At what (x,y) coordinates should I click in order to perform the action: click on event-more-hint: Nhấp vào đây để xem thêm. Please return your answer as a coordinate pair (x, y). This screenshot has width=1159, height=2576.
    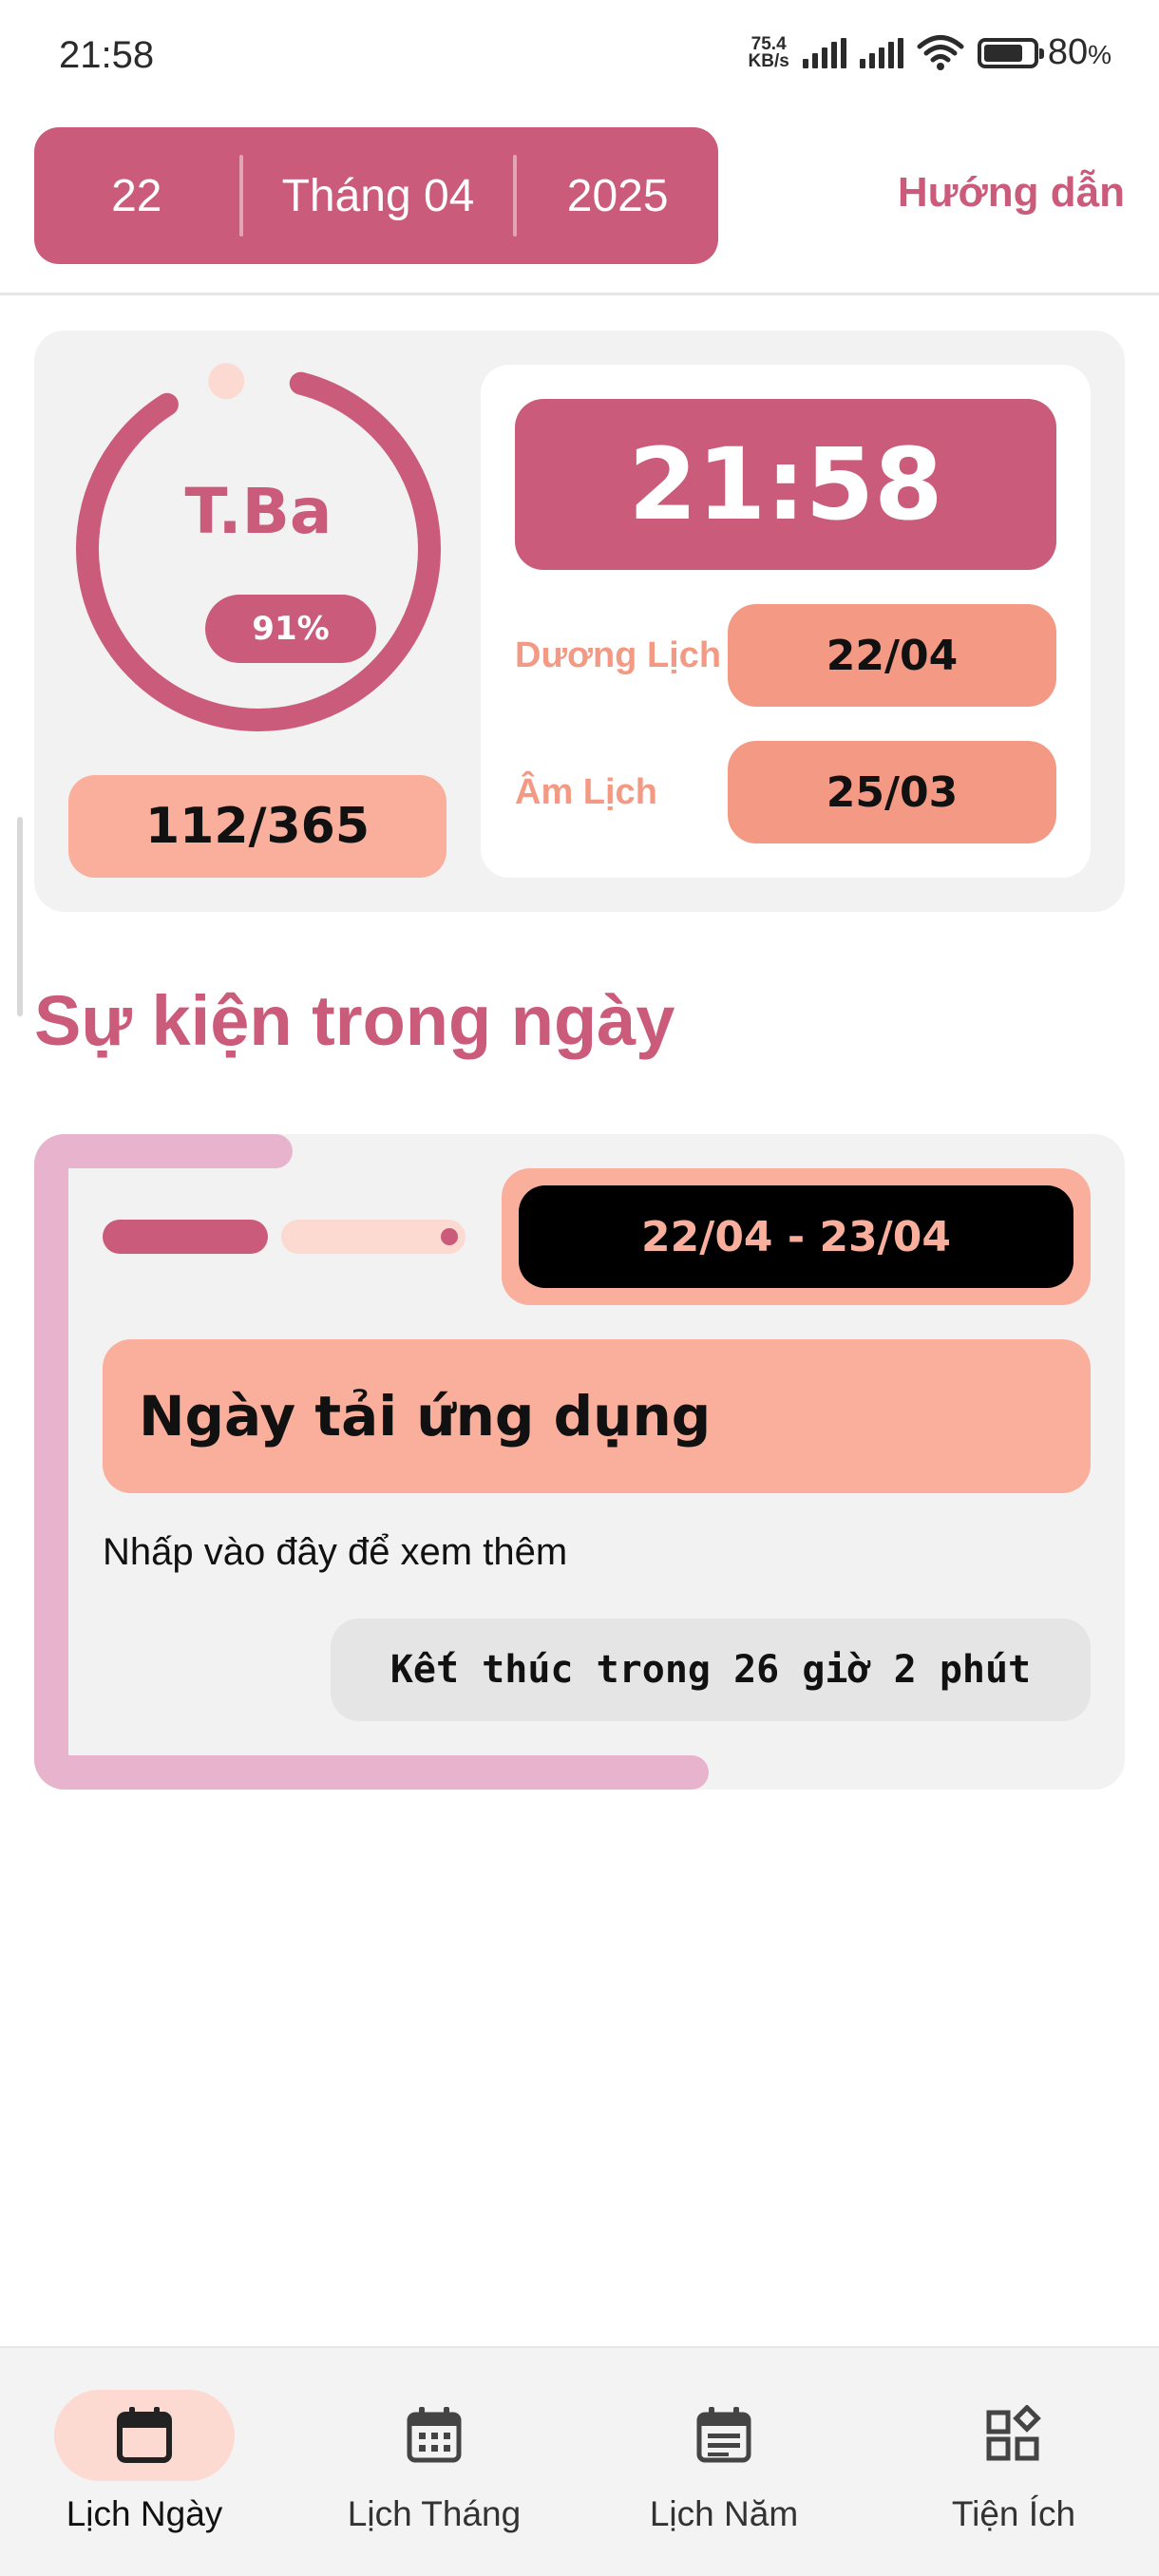
    Looking at the image, I should click on (335, 1552).